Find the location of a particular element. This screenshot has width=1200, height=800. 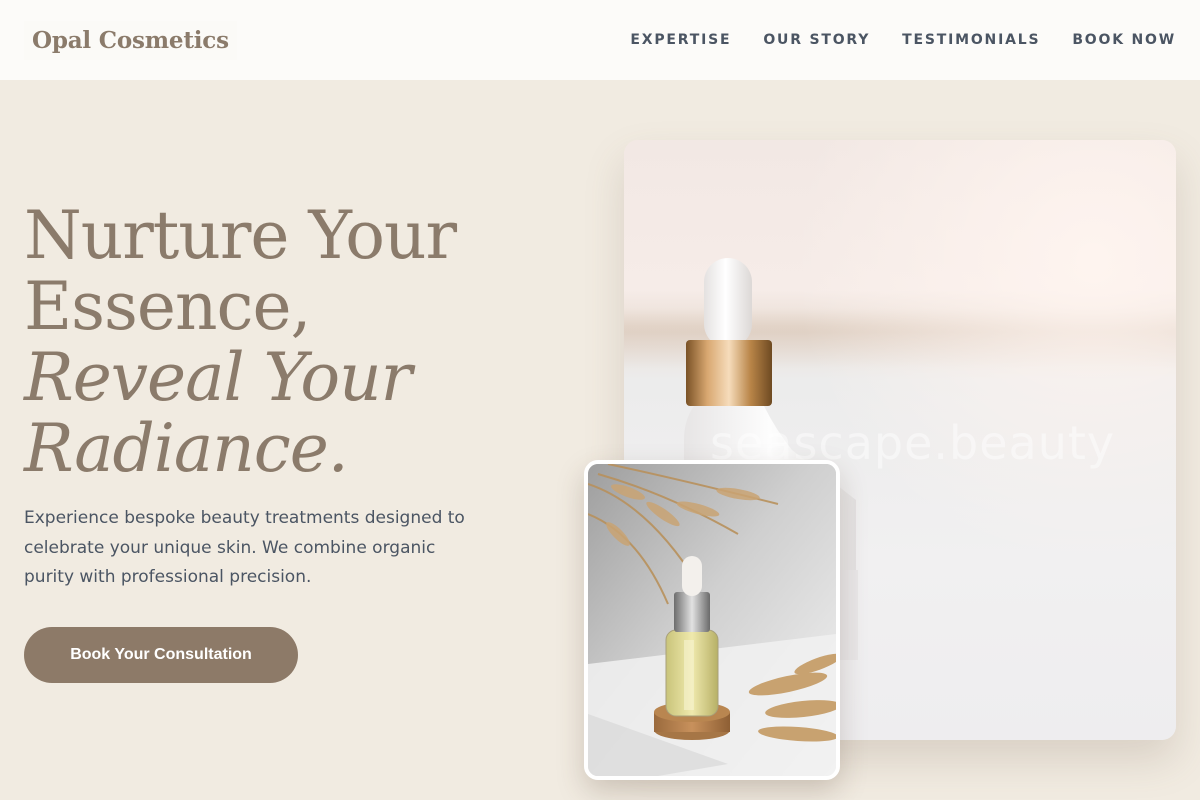

hero-title-italic-line: Reveal Your is located at coordinates (218, 377).